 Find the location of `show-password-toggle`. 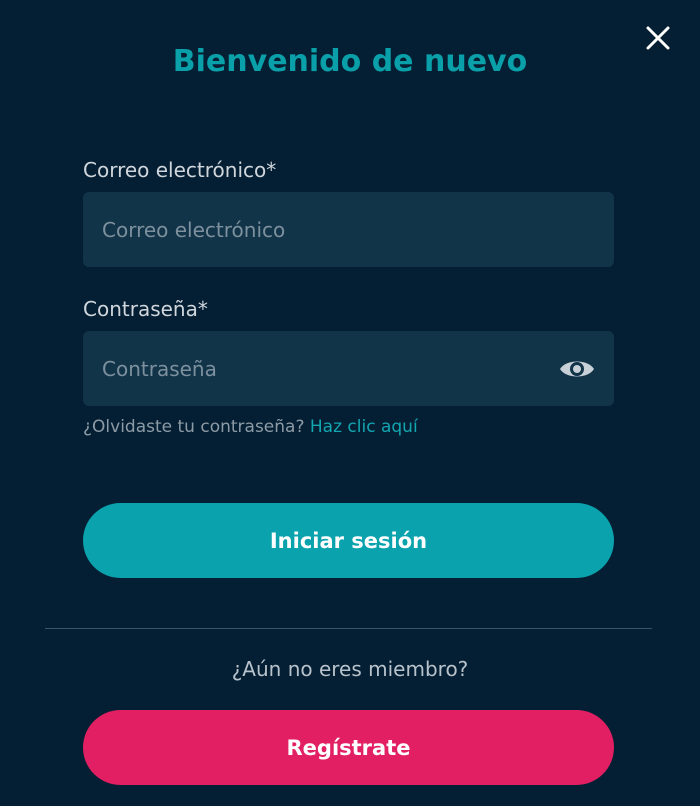

show-password-toggle is located at coordinates (577, 369).